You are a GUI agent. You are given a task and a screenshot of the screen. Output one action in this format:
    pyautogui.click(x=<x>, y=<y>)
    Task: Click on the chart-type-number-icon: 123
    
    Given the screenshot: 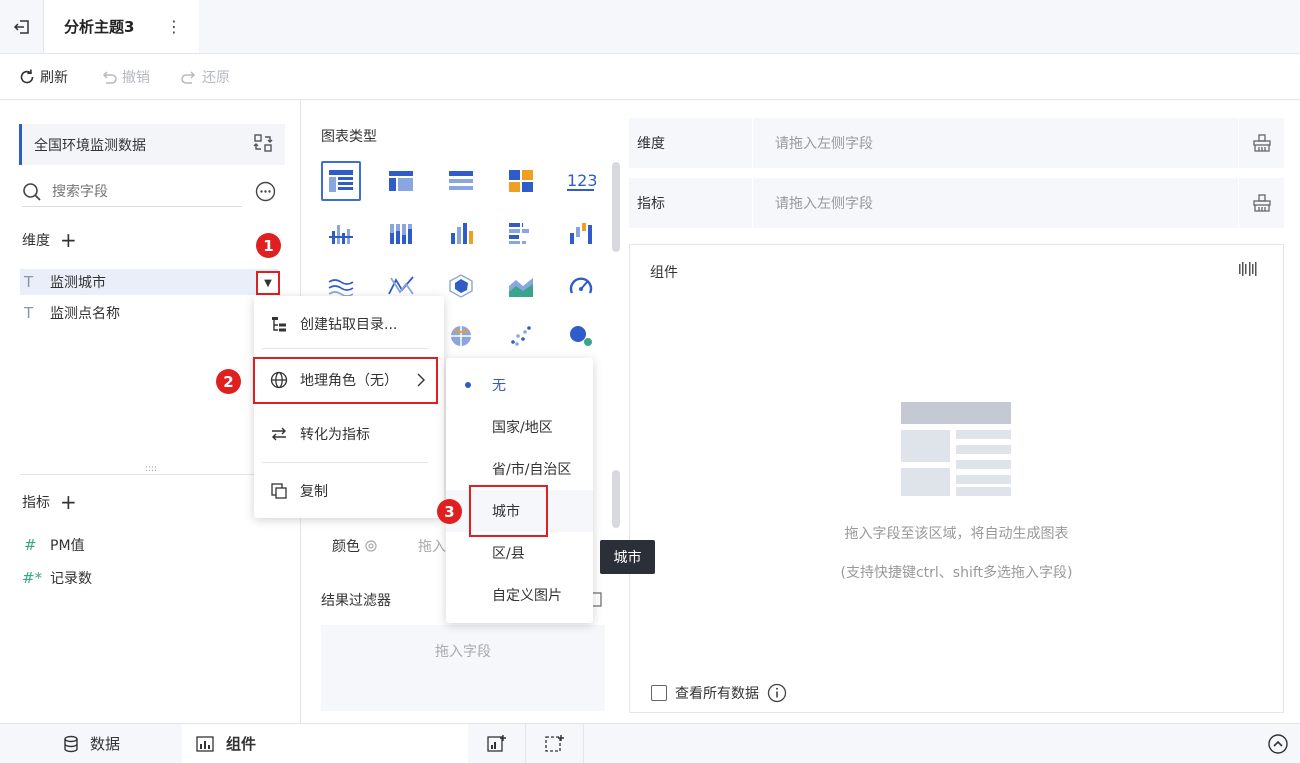 What is the action you would take?
    pyautogui.click(x=581, y=181)
    